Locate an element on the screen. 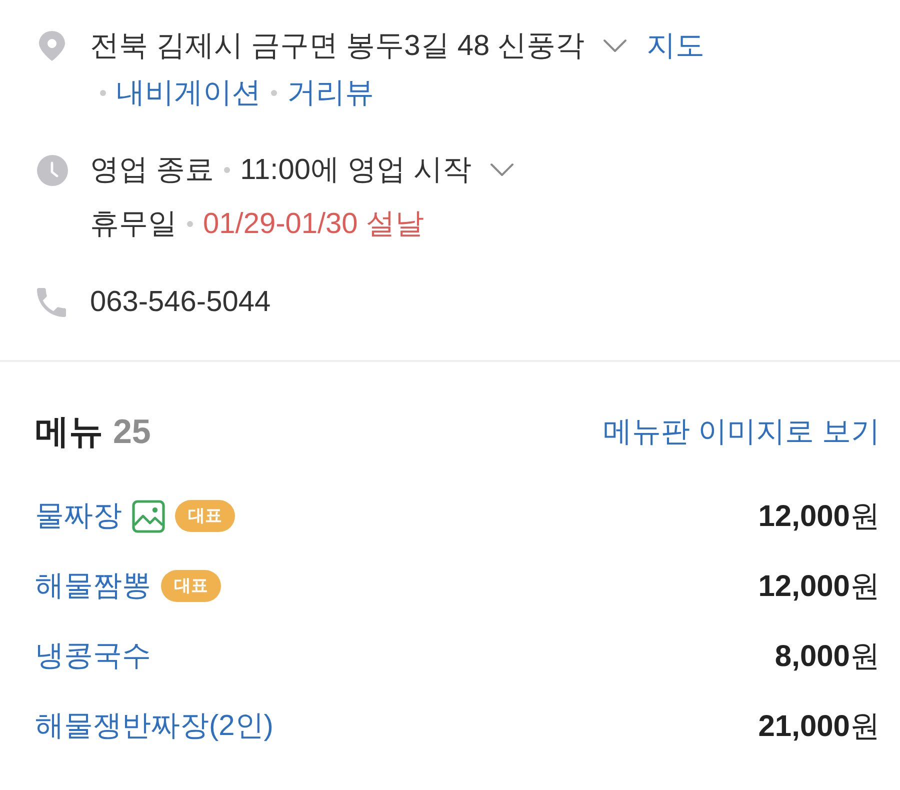 This screenshot has height=790, width=900. business-status-text: 영업 종료 is located at coordinates (152, 170).